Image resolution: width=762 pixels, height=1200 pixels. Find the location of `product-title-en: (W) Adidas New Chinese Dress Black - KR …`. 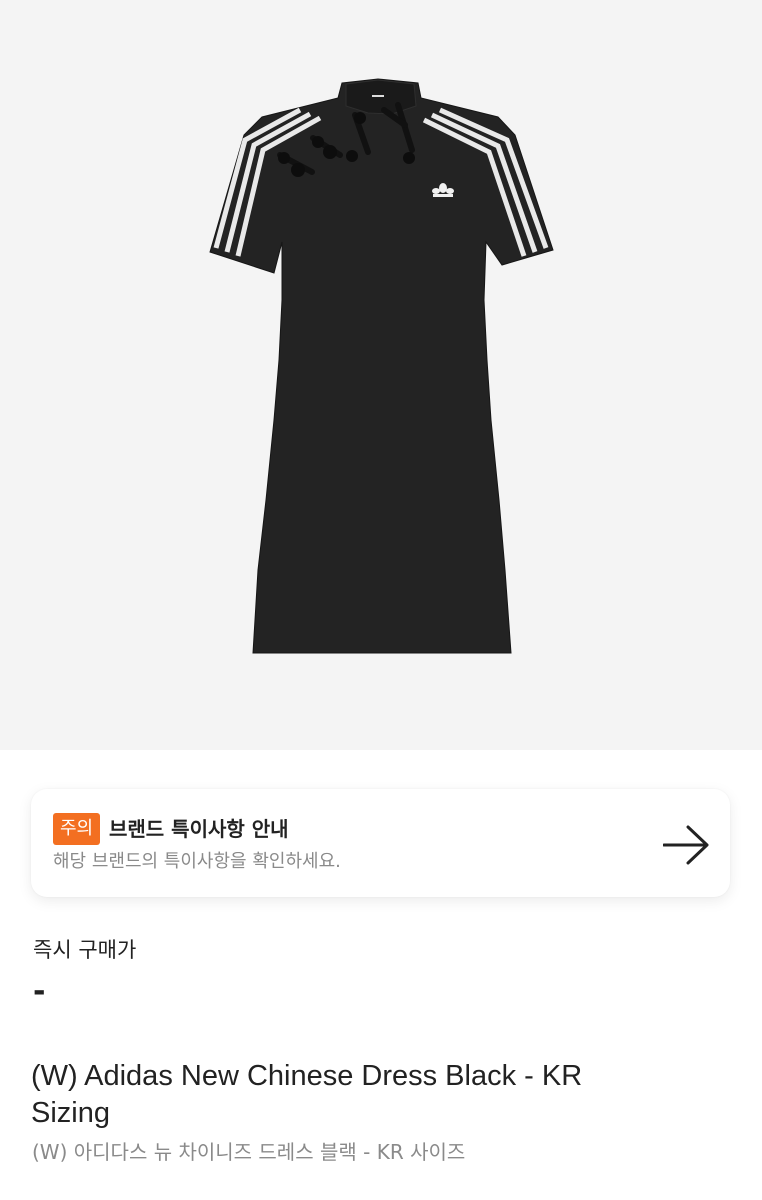

product-title-en: (W) Adidas New Chinese Dress Black - KR … is located at coordinates (307, 1094).